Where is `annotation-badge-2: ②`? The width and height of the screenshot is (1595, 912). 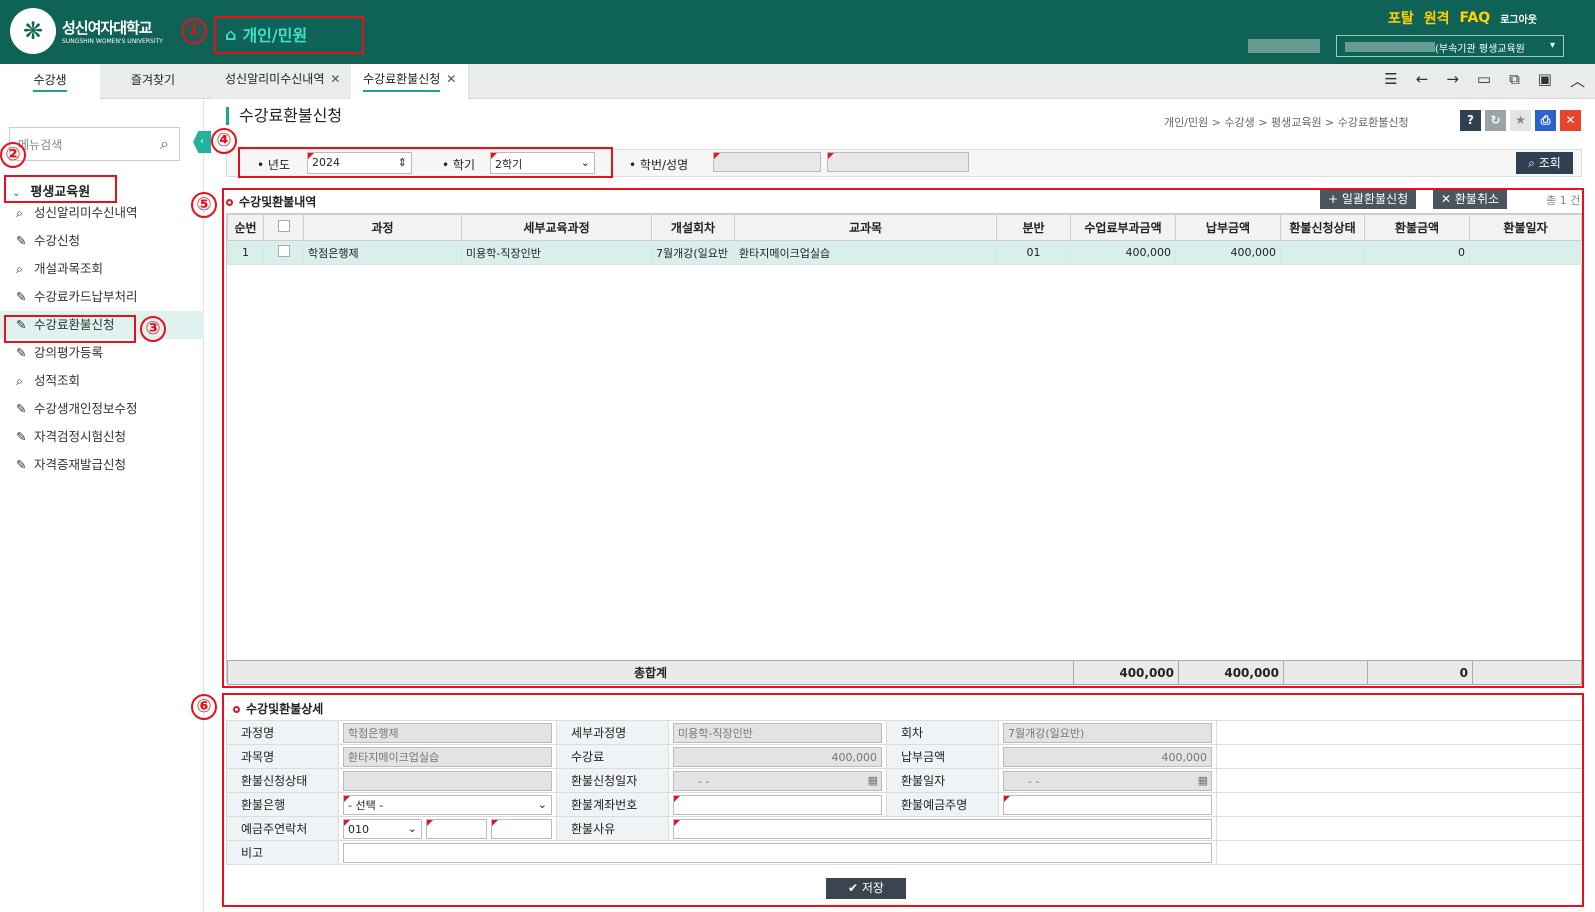 annotation-badge-2: ② is located at coordinates (13, 155).